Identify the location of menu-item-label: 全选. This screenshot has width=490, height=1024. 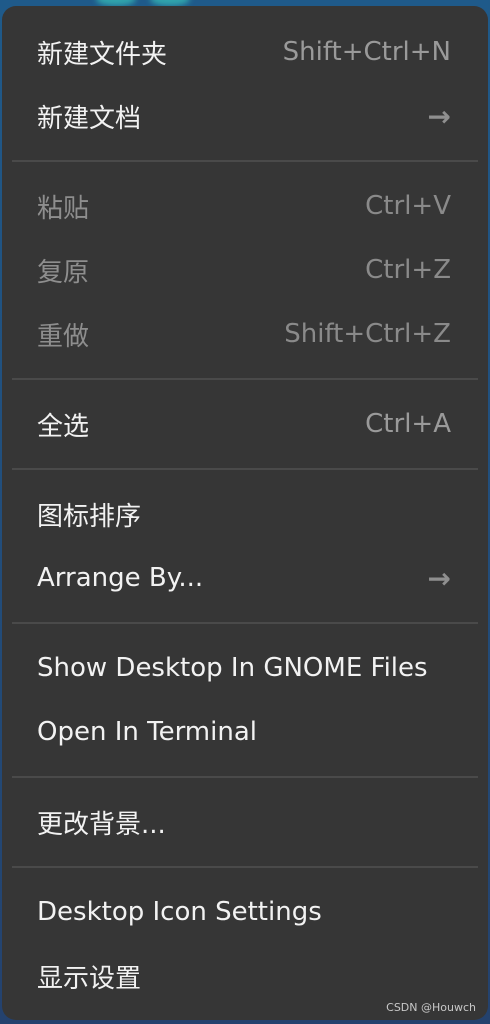
(63, 426).